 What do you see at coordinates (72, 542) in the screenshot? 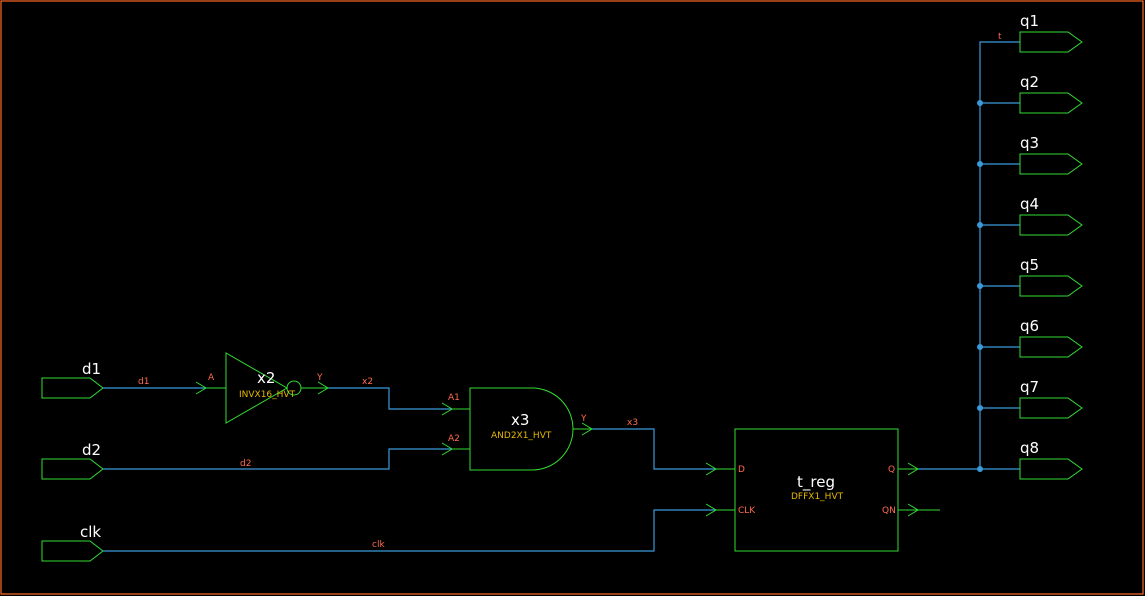
I see `input-port-clk: clk` at bounding box center [72, 542].